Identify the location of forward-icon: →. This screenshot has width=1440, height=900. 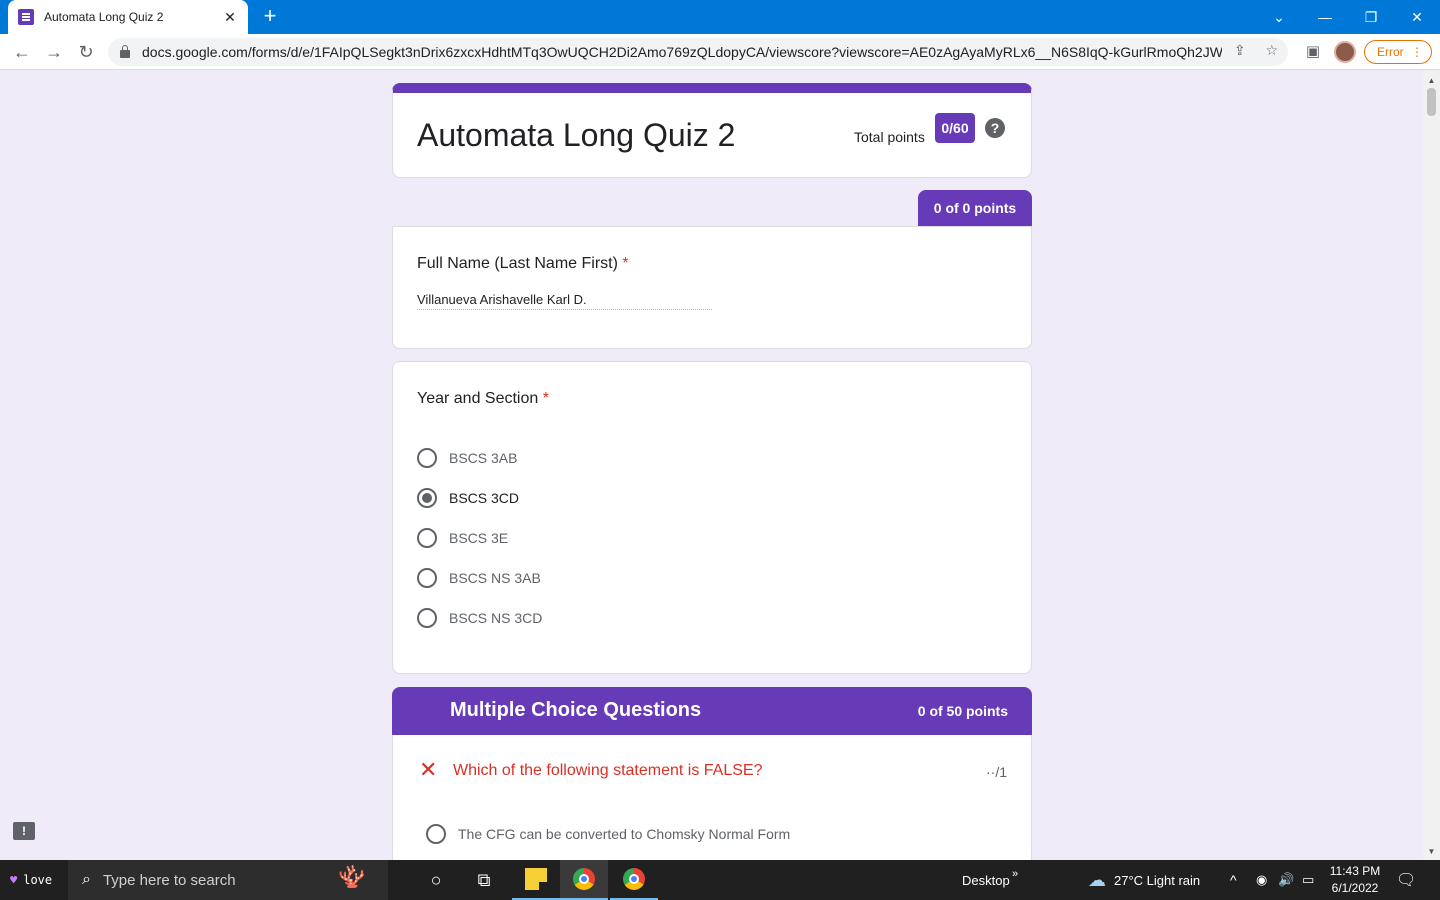
(54, 52).